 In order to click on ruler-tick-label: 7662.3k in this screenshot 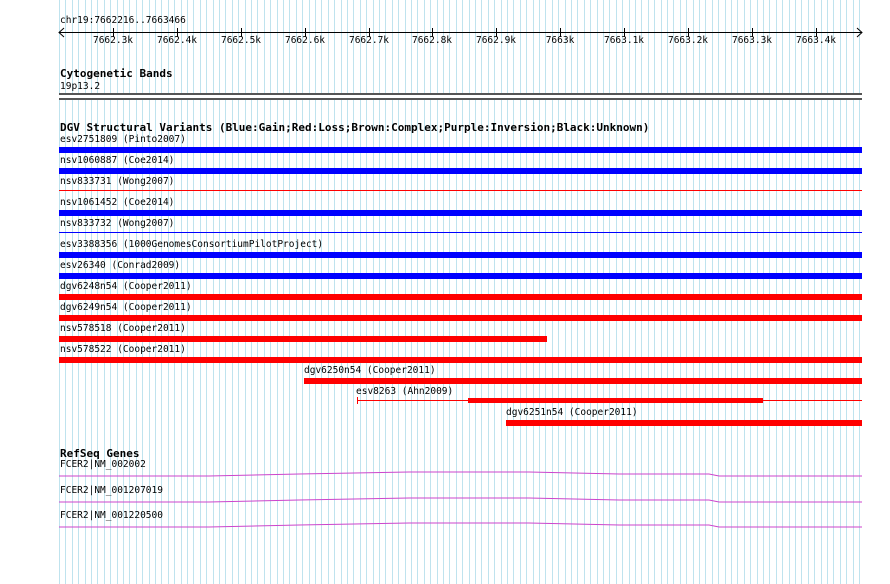, I will do `click(113, 40)`.